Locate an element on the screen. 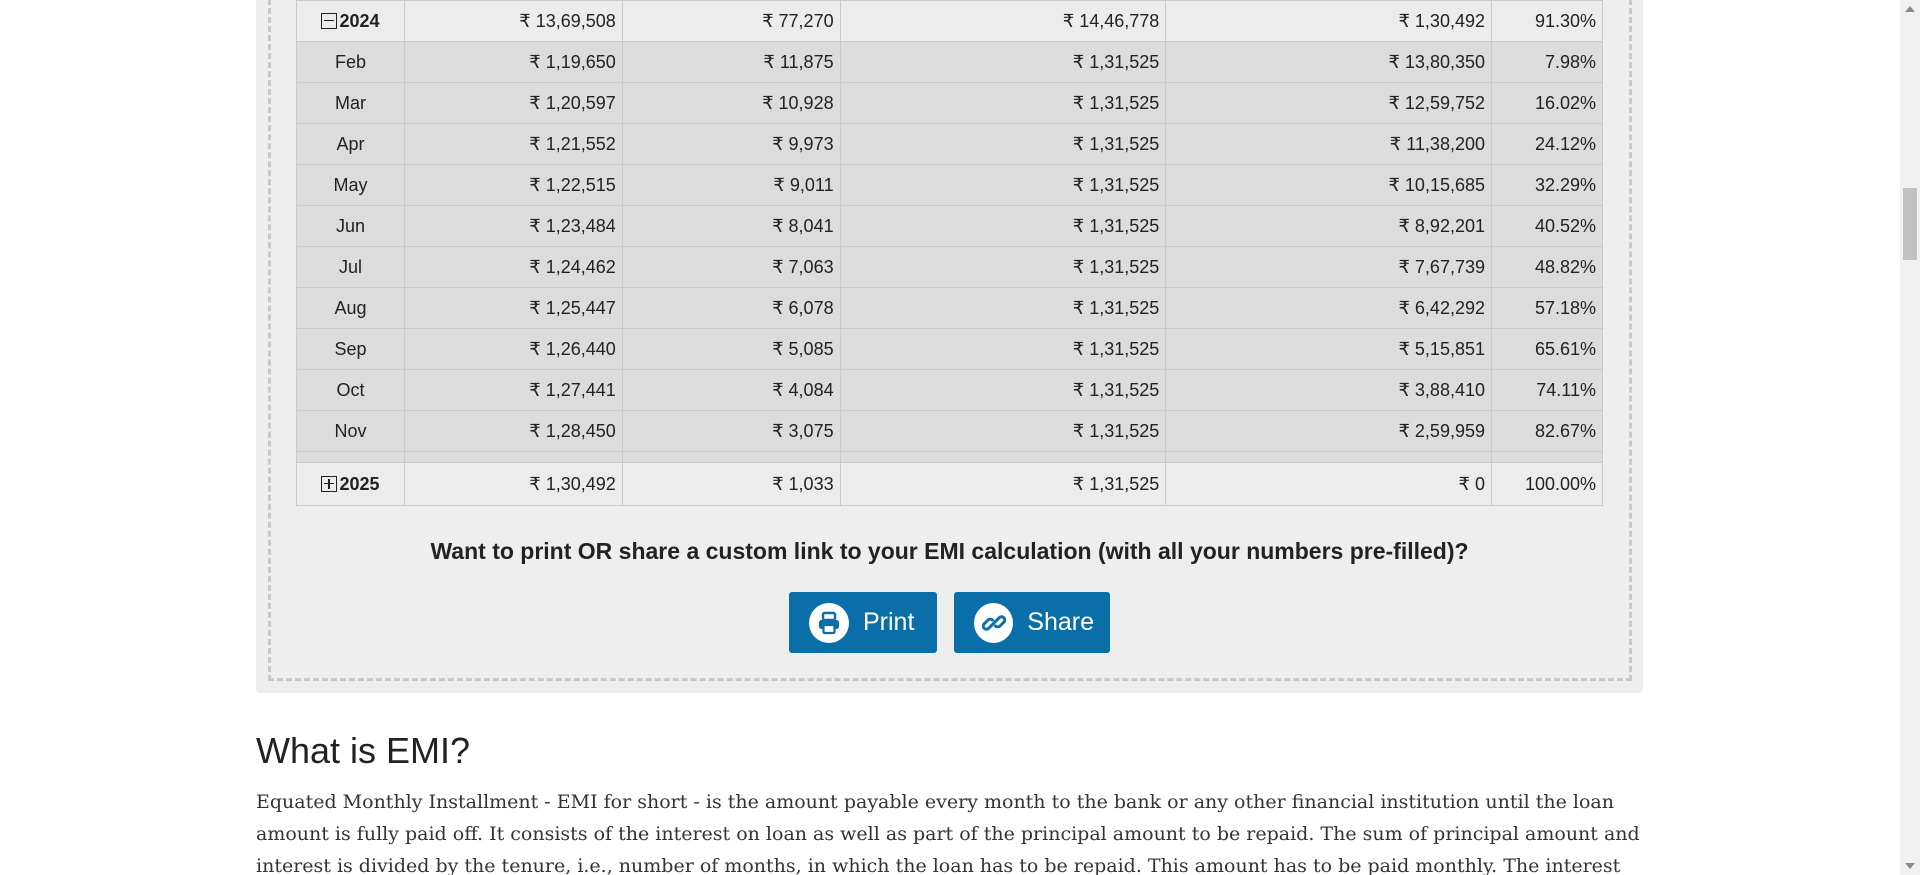 The image size is (1920, 875). printer-icon is located at coordinates (829, 622).